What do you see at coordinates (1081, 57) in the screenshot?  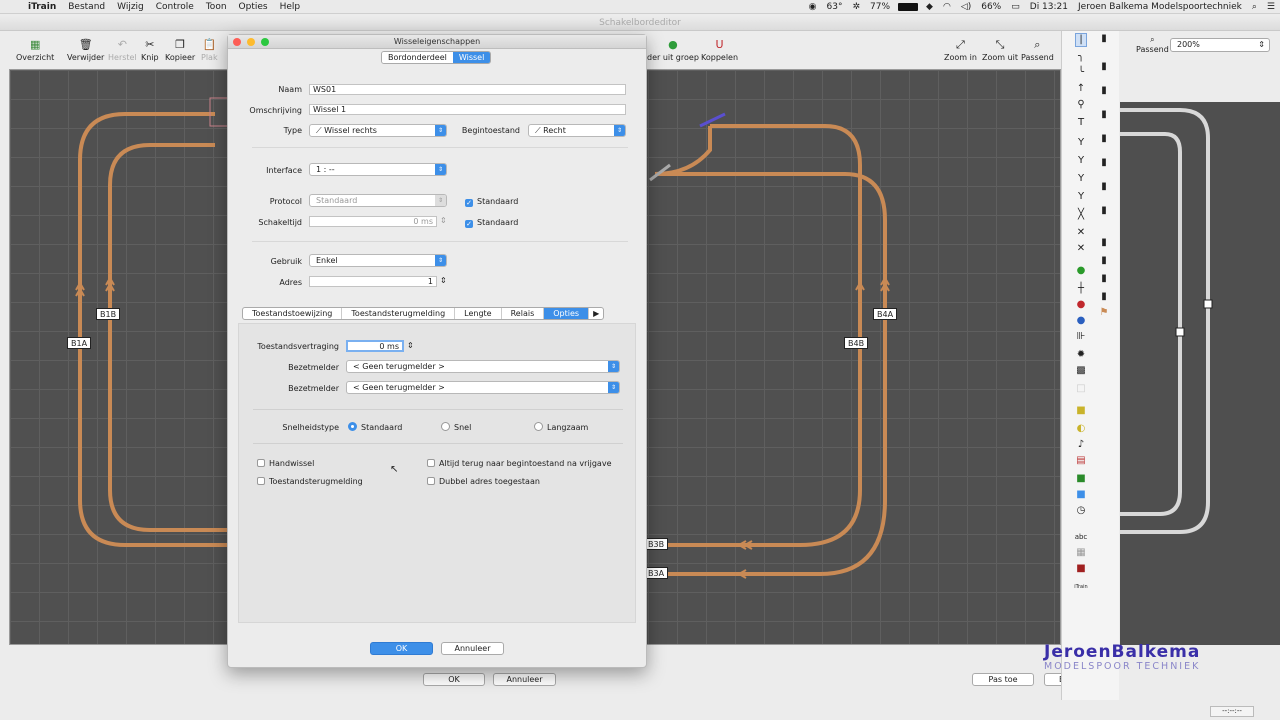 I see `palette-curve-icon: ╮` at bounding box center [1081, 57].